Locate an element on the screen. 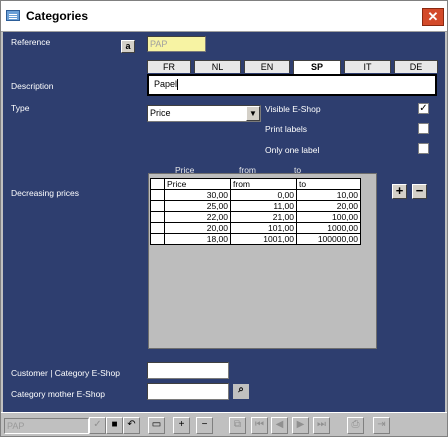 The image size is (448, 437). category-mother-input is located at coordinates (188, 391).